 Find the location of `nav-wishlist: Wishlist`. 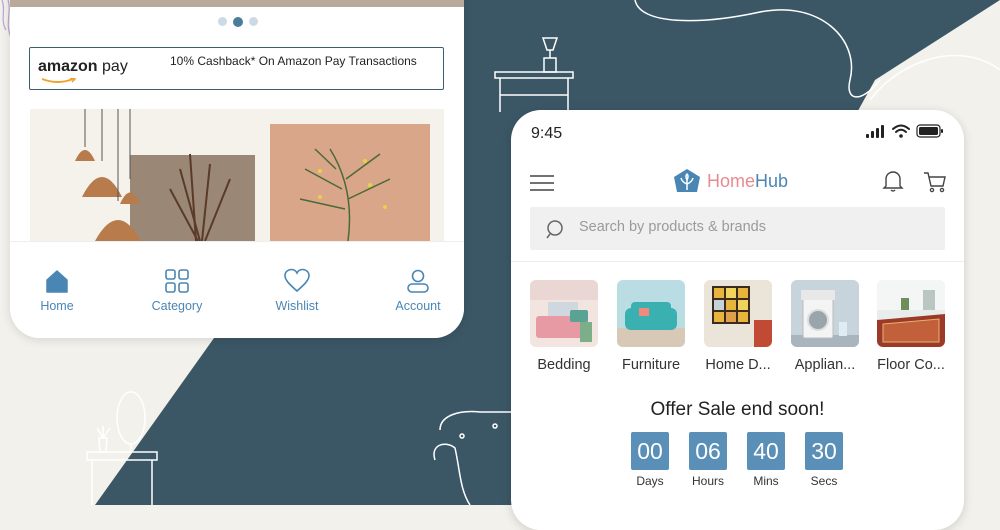

nav-wishlist: Wishlist is located at coordinates (297, 290).